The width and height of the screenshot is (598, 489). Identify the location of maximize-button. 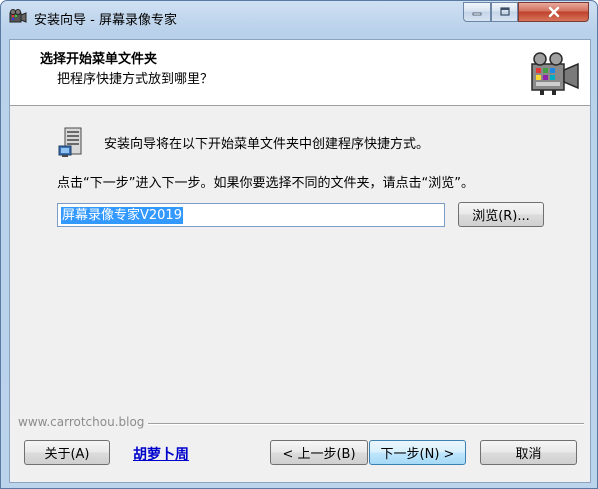
(504, 12).